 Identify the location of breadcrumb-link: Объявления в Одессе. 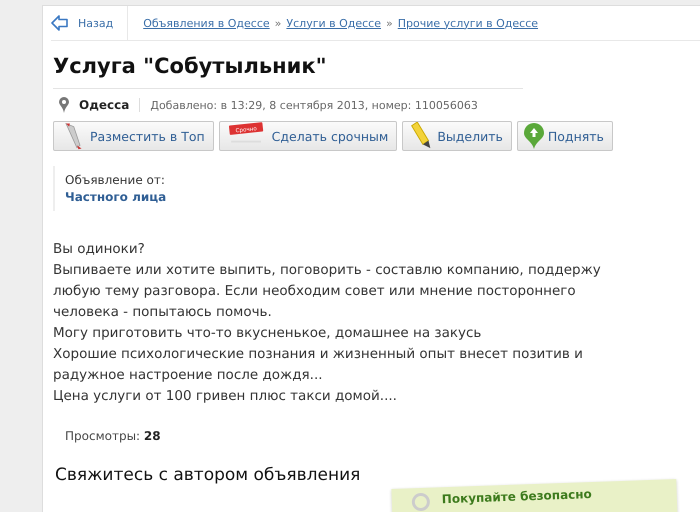
(206, 23).